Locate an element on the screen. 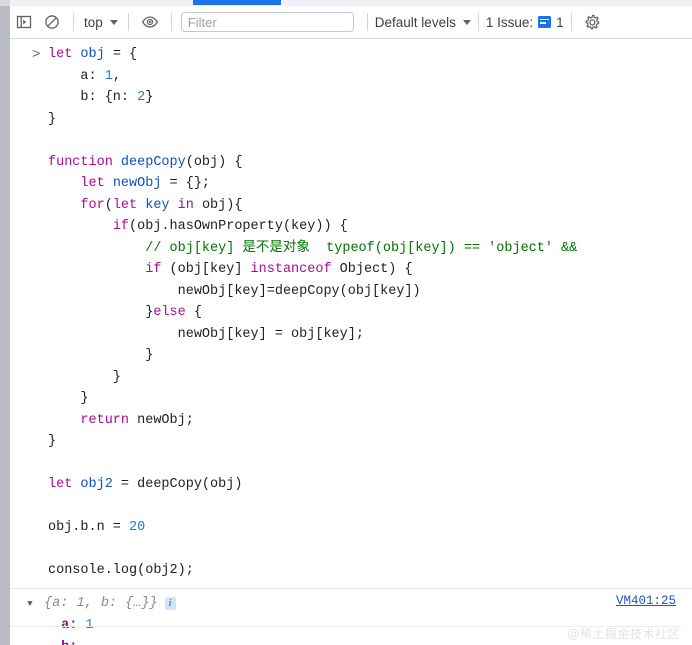 Image resolution: width=692 pixels, height=645 pixels. code-token: newObj[key]=deepCopy(obj[key]) is located at coordinates (234, 291).